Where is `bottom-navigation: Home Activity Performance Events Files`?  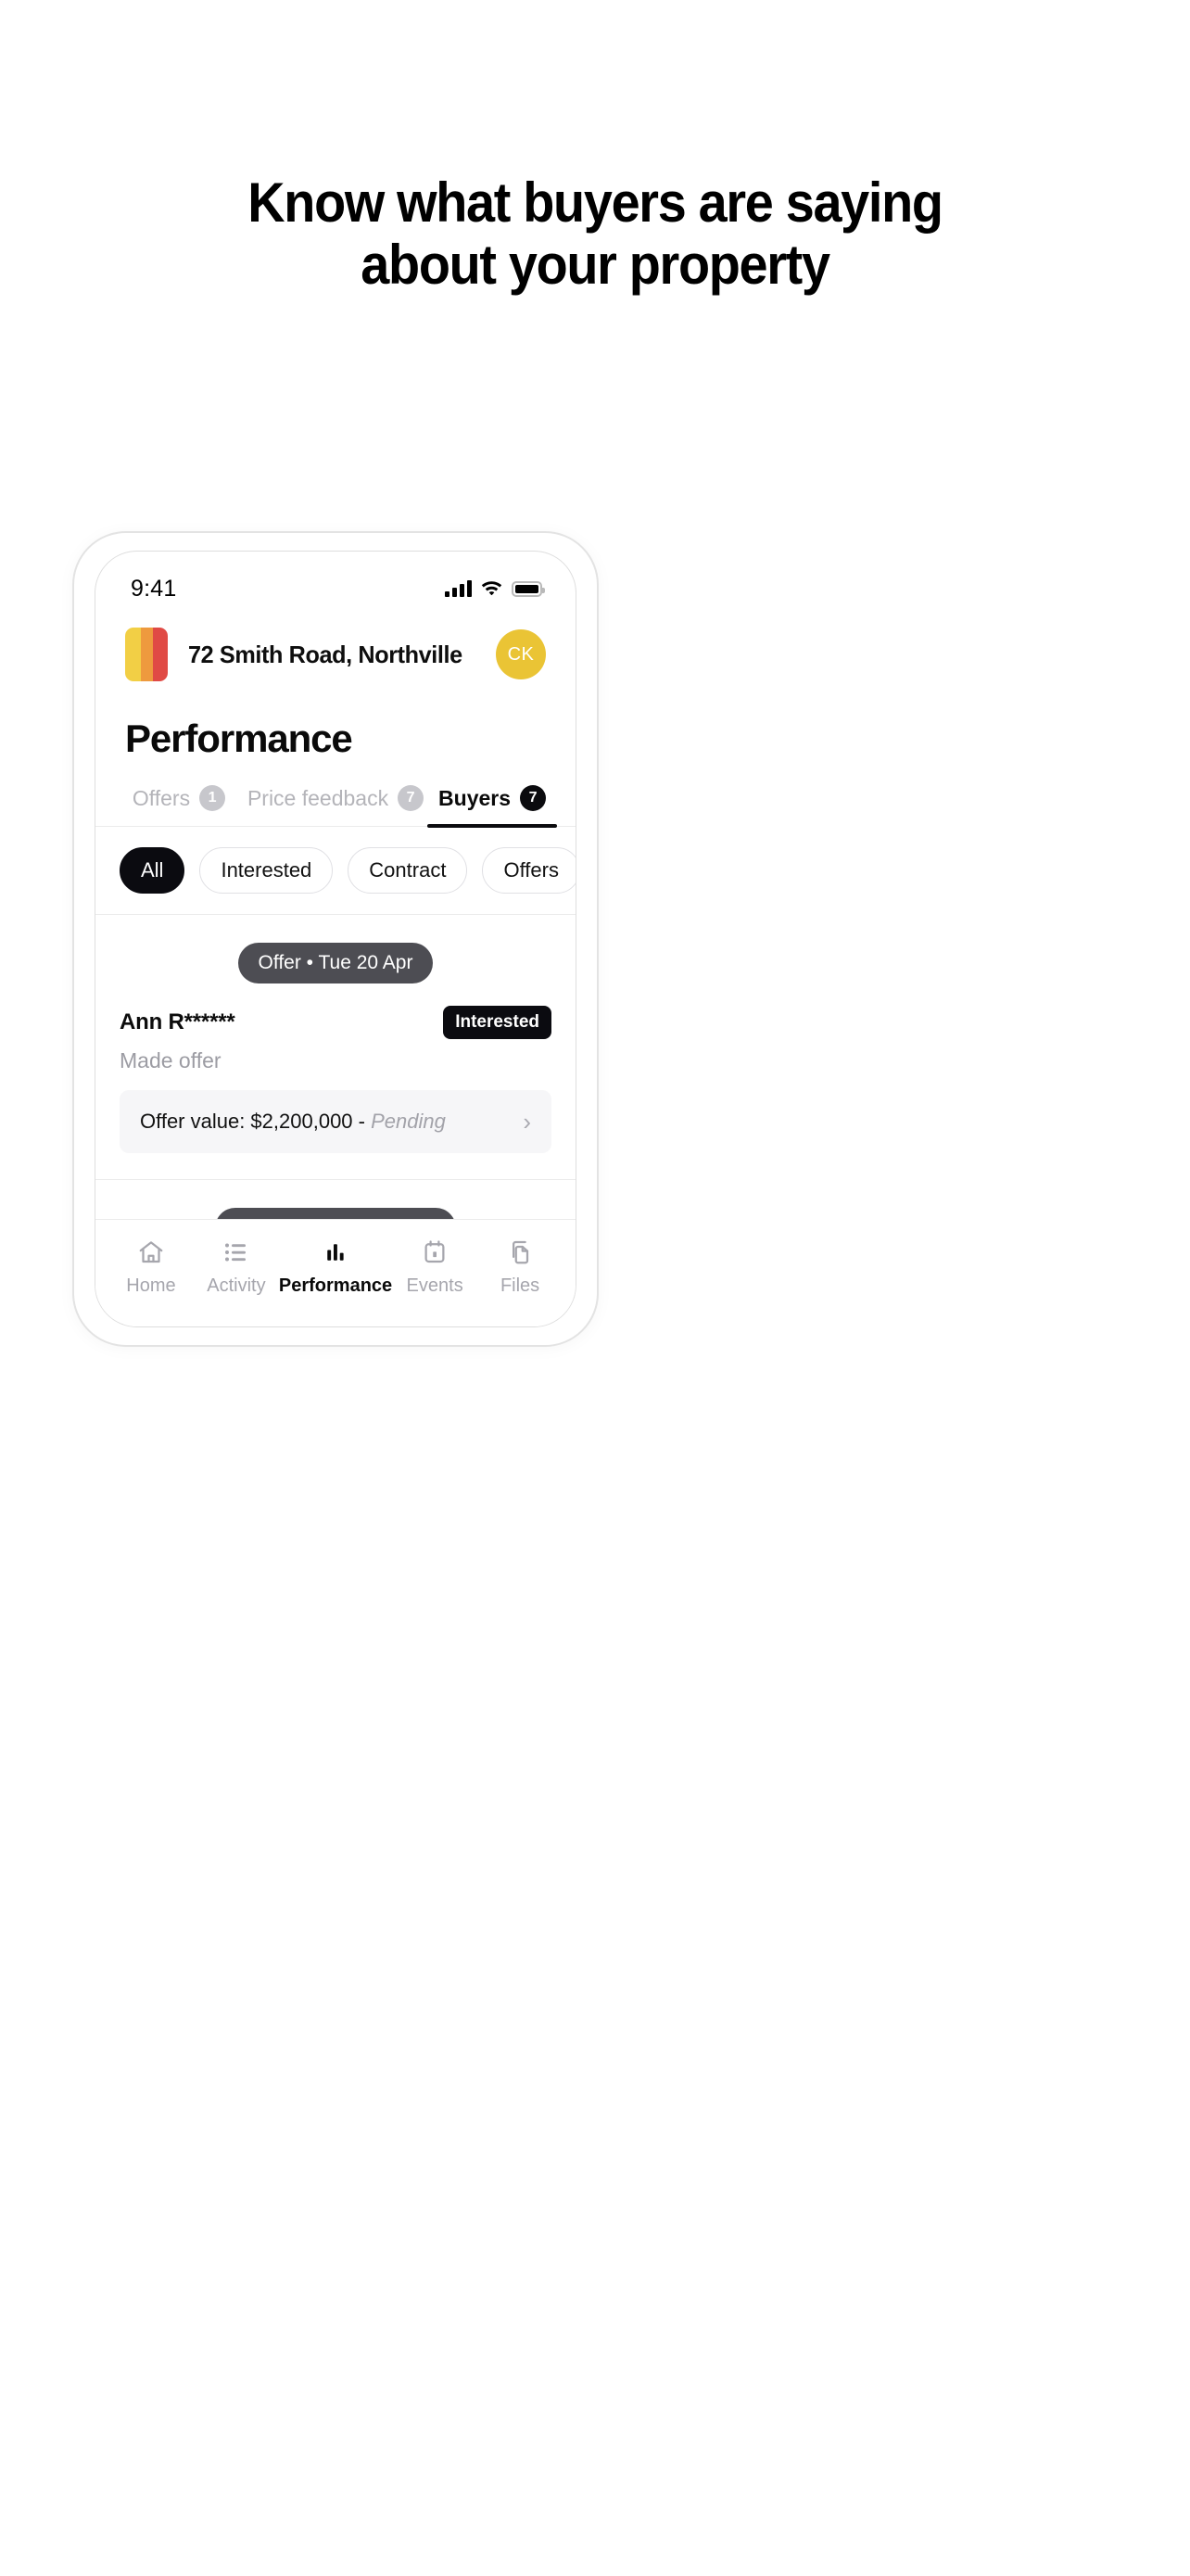
bottom-navigation: Home Activity Performance Events Files is located at coordinates (335, 1272).